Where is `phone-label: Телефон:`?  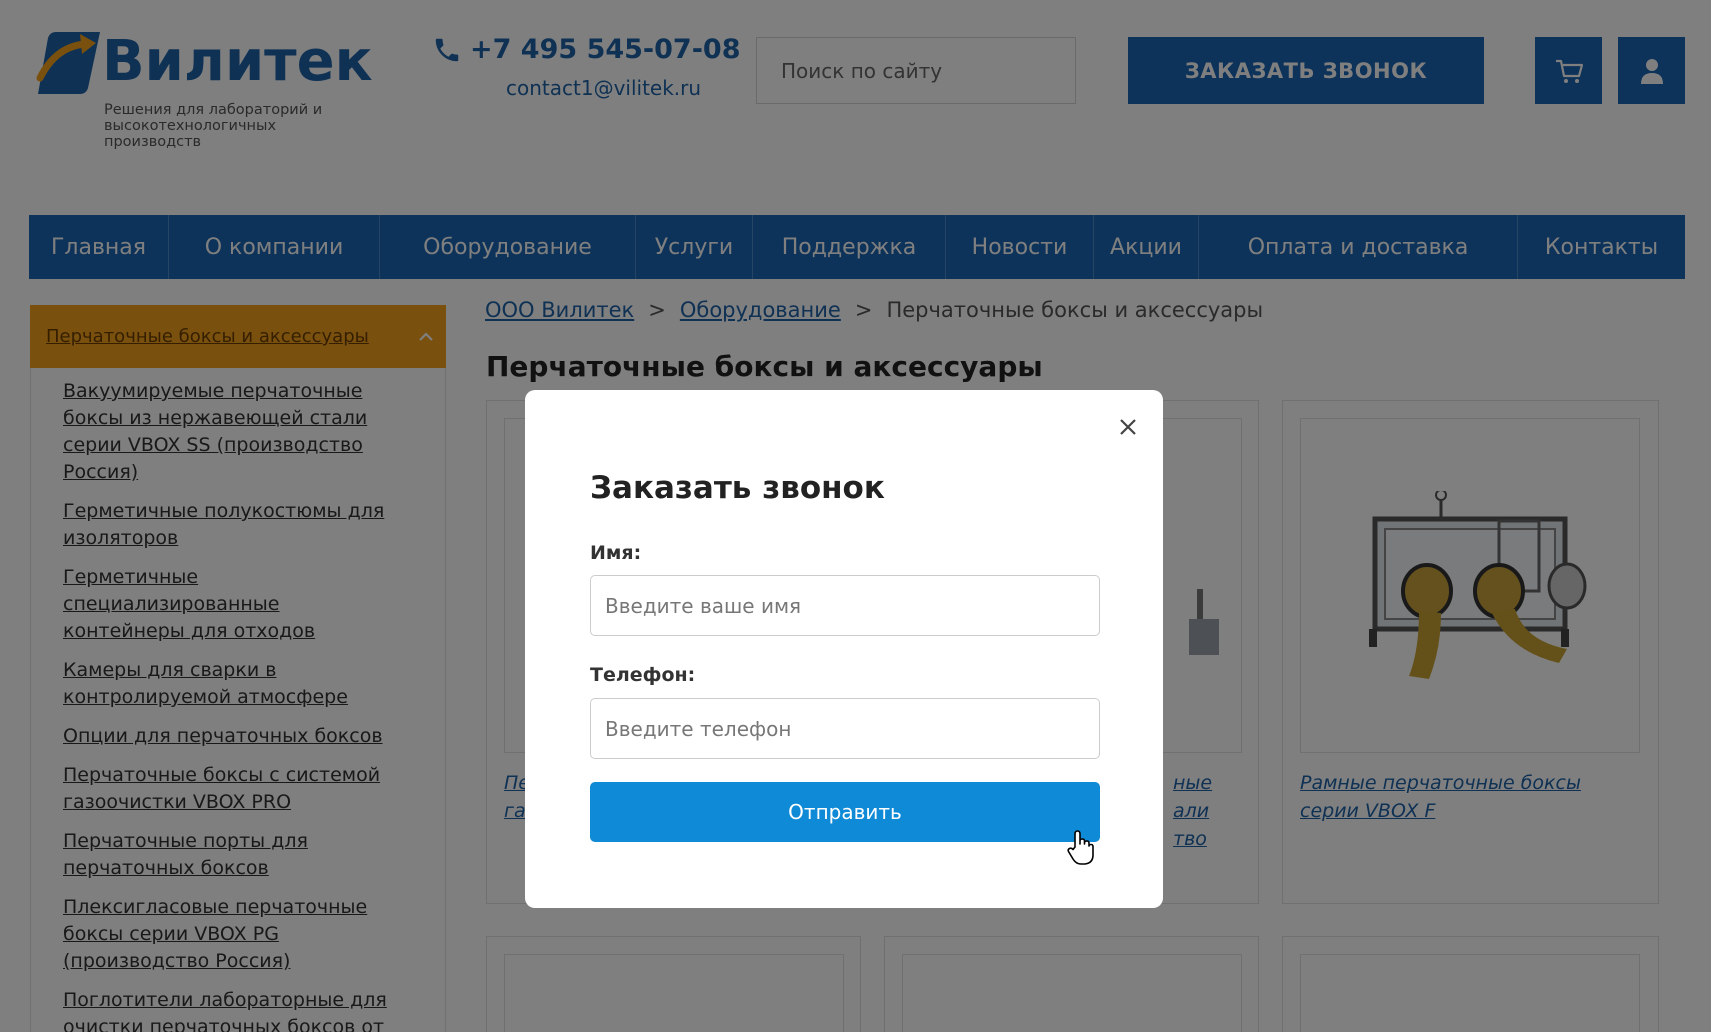 phone-label: Телефон: is located at coordinates (643, 675).